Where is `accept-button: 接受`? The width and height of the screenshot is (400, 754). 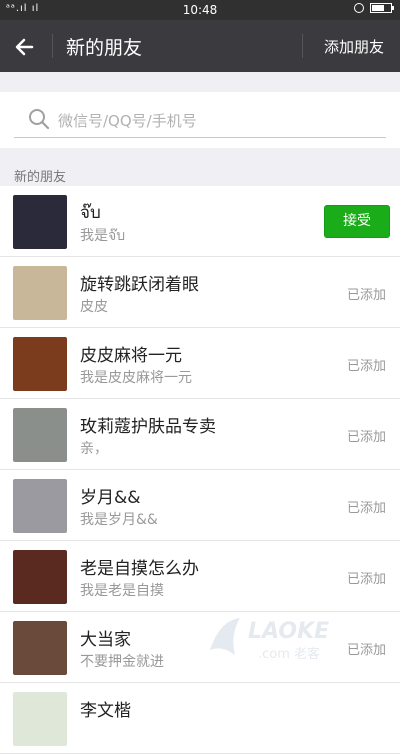
accept-button: 接受 is located at coordinates (357, 221).